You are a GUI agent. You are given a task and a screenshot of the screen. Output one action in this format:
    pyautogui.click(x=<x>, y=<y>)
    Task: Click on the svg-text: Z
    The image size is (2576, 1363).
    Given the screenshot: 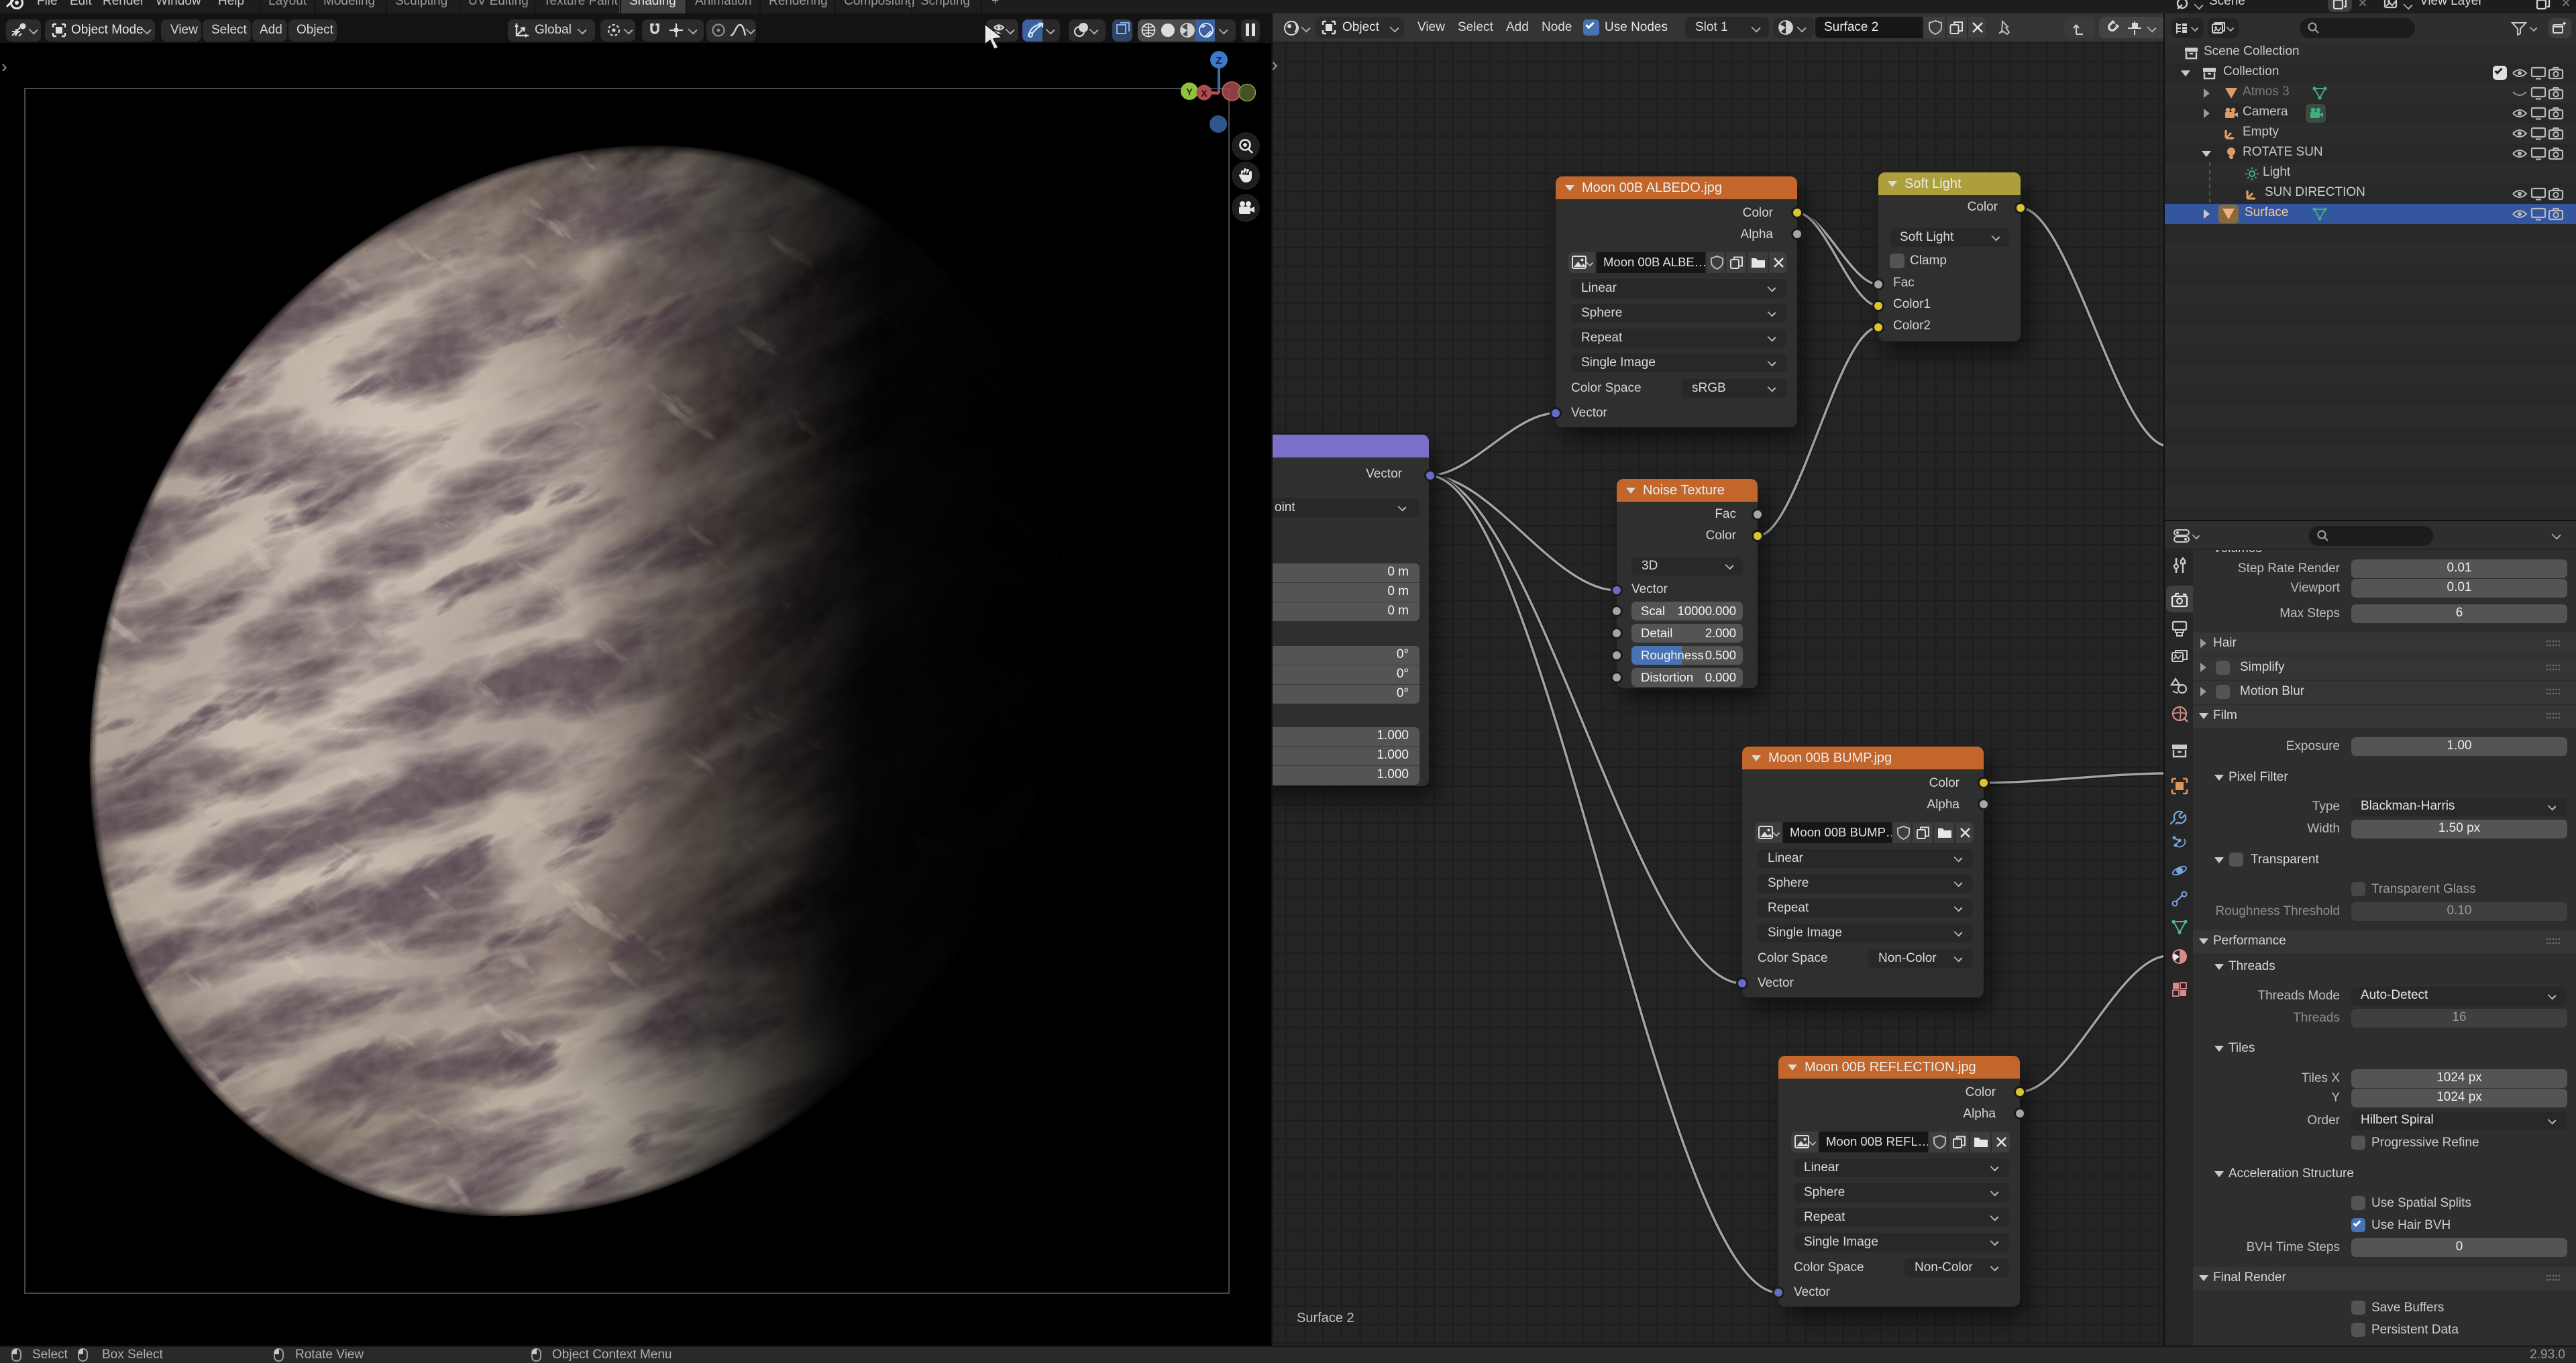 What is the action you would take?
    pyautogui.click(x=1219, y=61)
    